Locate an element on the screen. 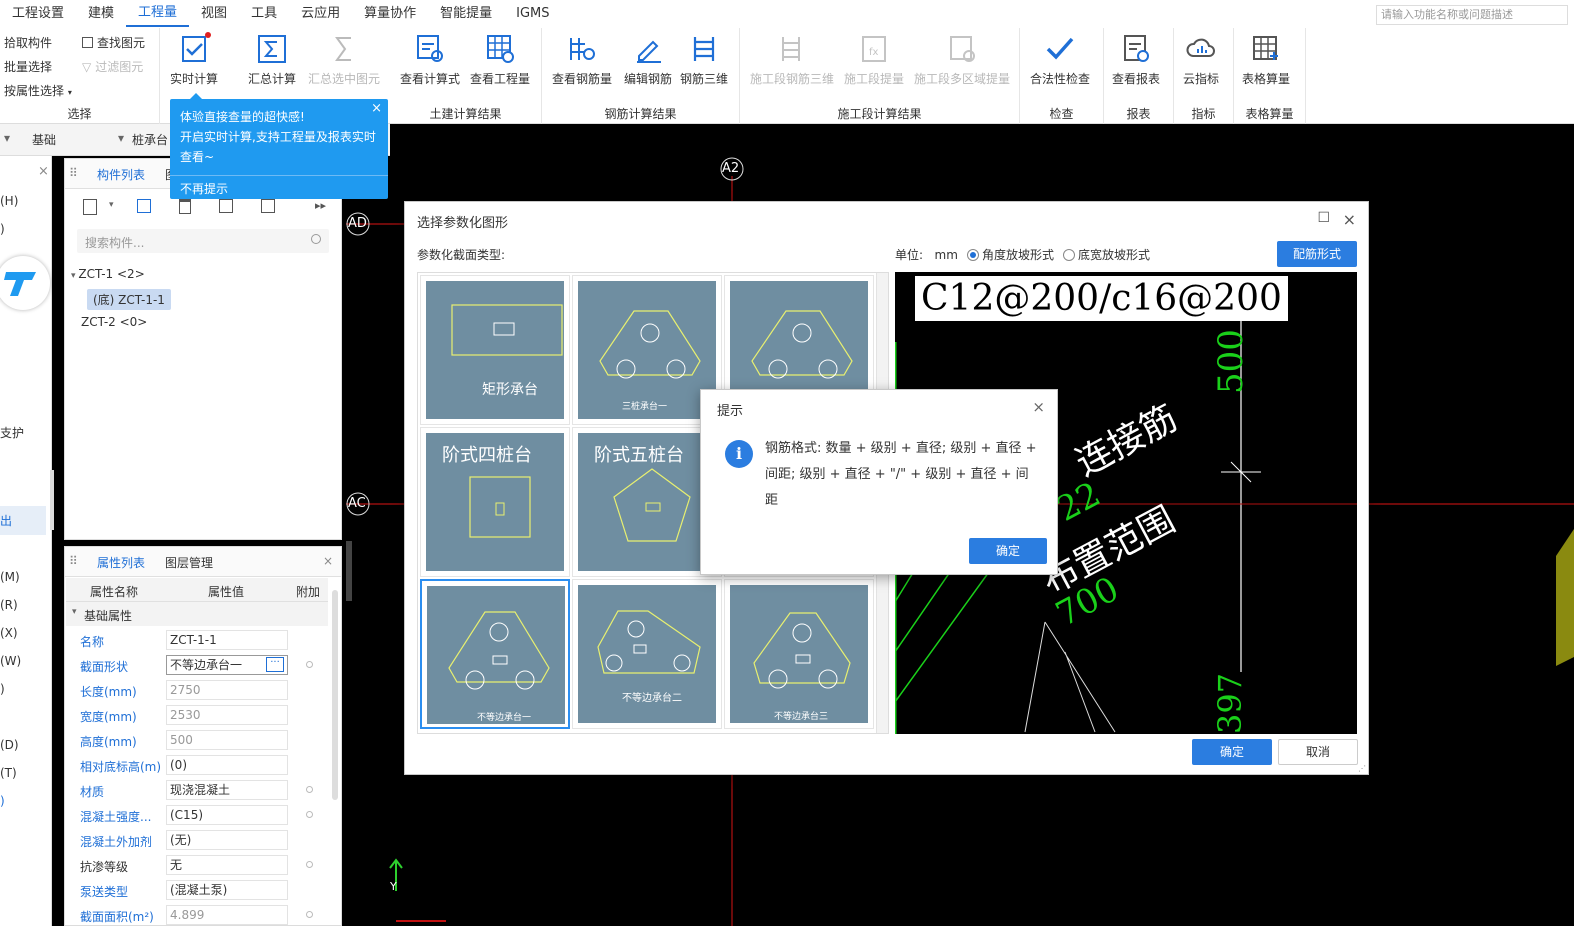 The height and width of the screenshot is (926, 1574). menu-tools: 工具 is located at coordinates (264, 14).